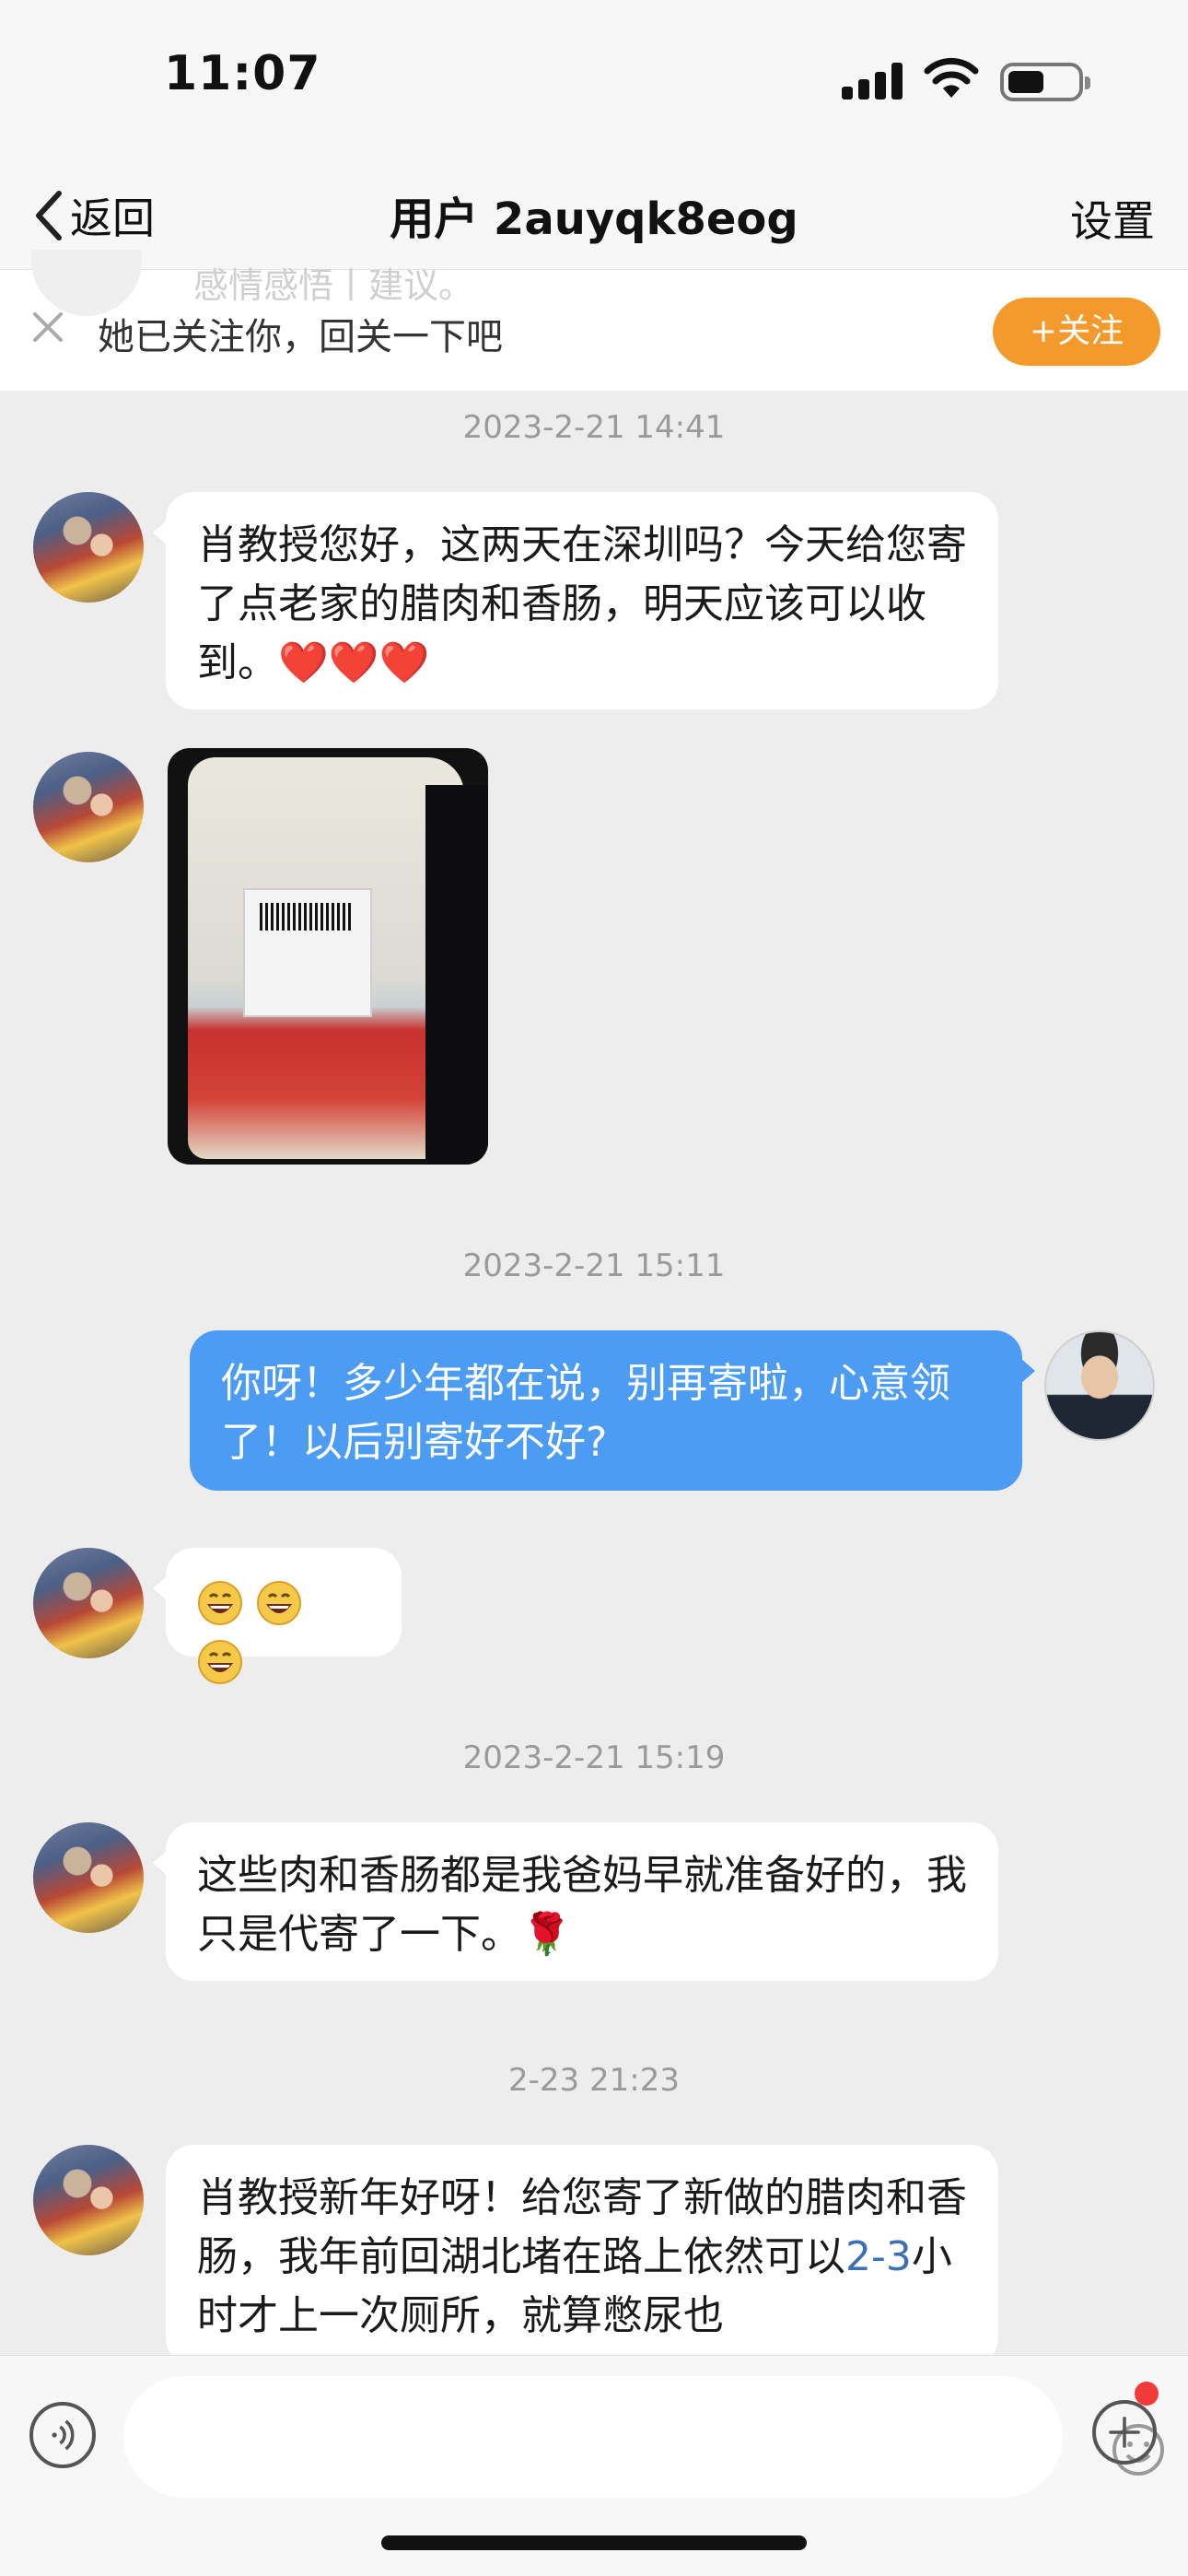  What do you see at coordinates (575, 1901) in the screenshot?
I see `message-bubble: 这些肉和香肠都是我爸妈早就准备好的，我只是代寄了一下。🌹` at bounding box center [575, 1901].